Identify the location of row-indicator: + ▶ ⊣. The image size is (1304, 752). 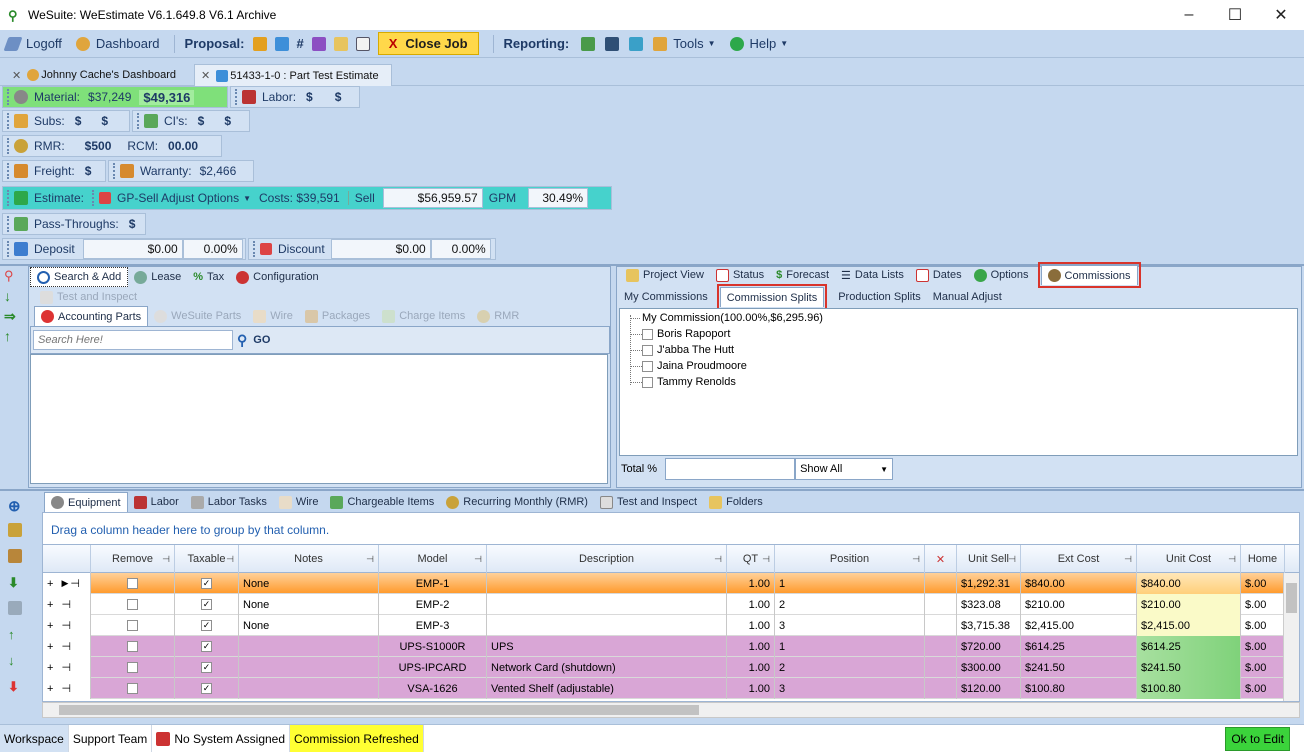
(67, 583).